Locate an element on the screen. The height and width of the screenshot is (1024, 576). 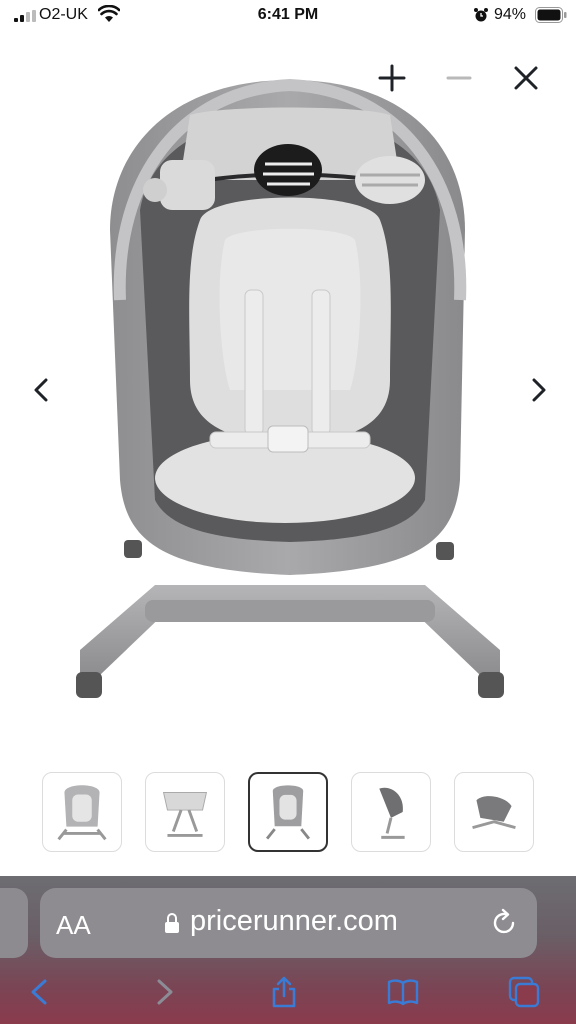
tabs-icon is located at coordinates (524, 992).